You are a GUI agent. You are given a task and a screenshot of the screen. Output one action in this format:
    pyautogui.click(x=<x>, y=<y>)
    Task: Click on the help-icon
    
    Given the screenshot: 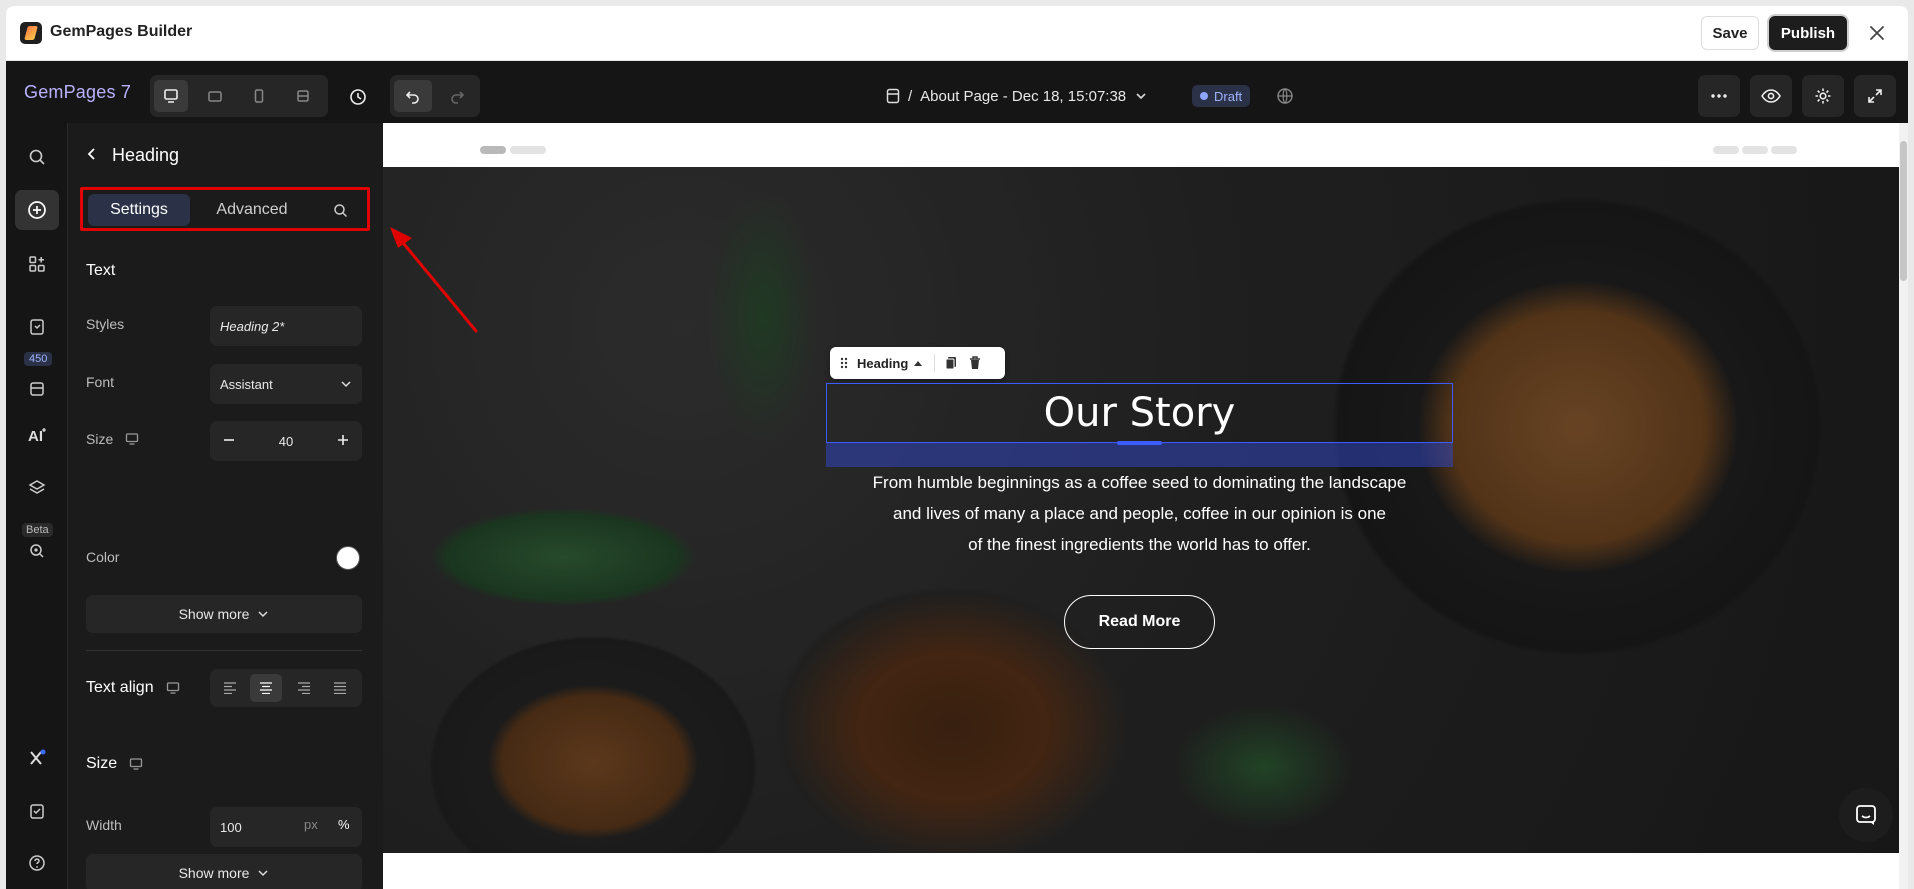 What is the action you would take?
    pyautogui.click(x=37, y=863)
    